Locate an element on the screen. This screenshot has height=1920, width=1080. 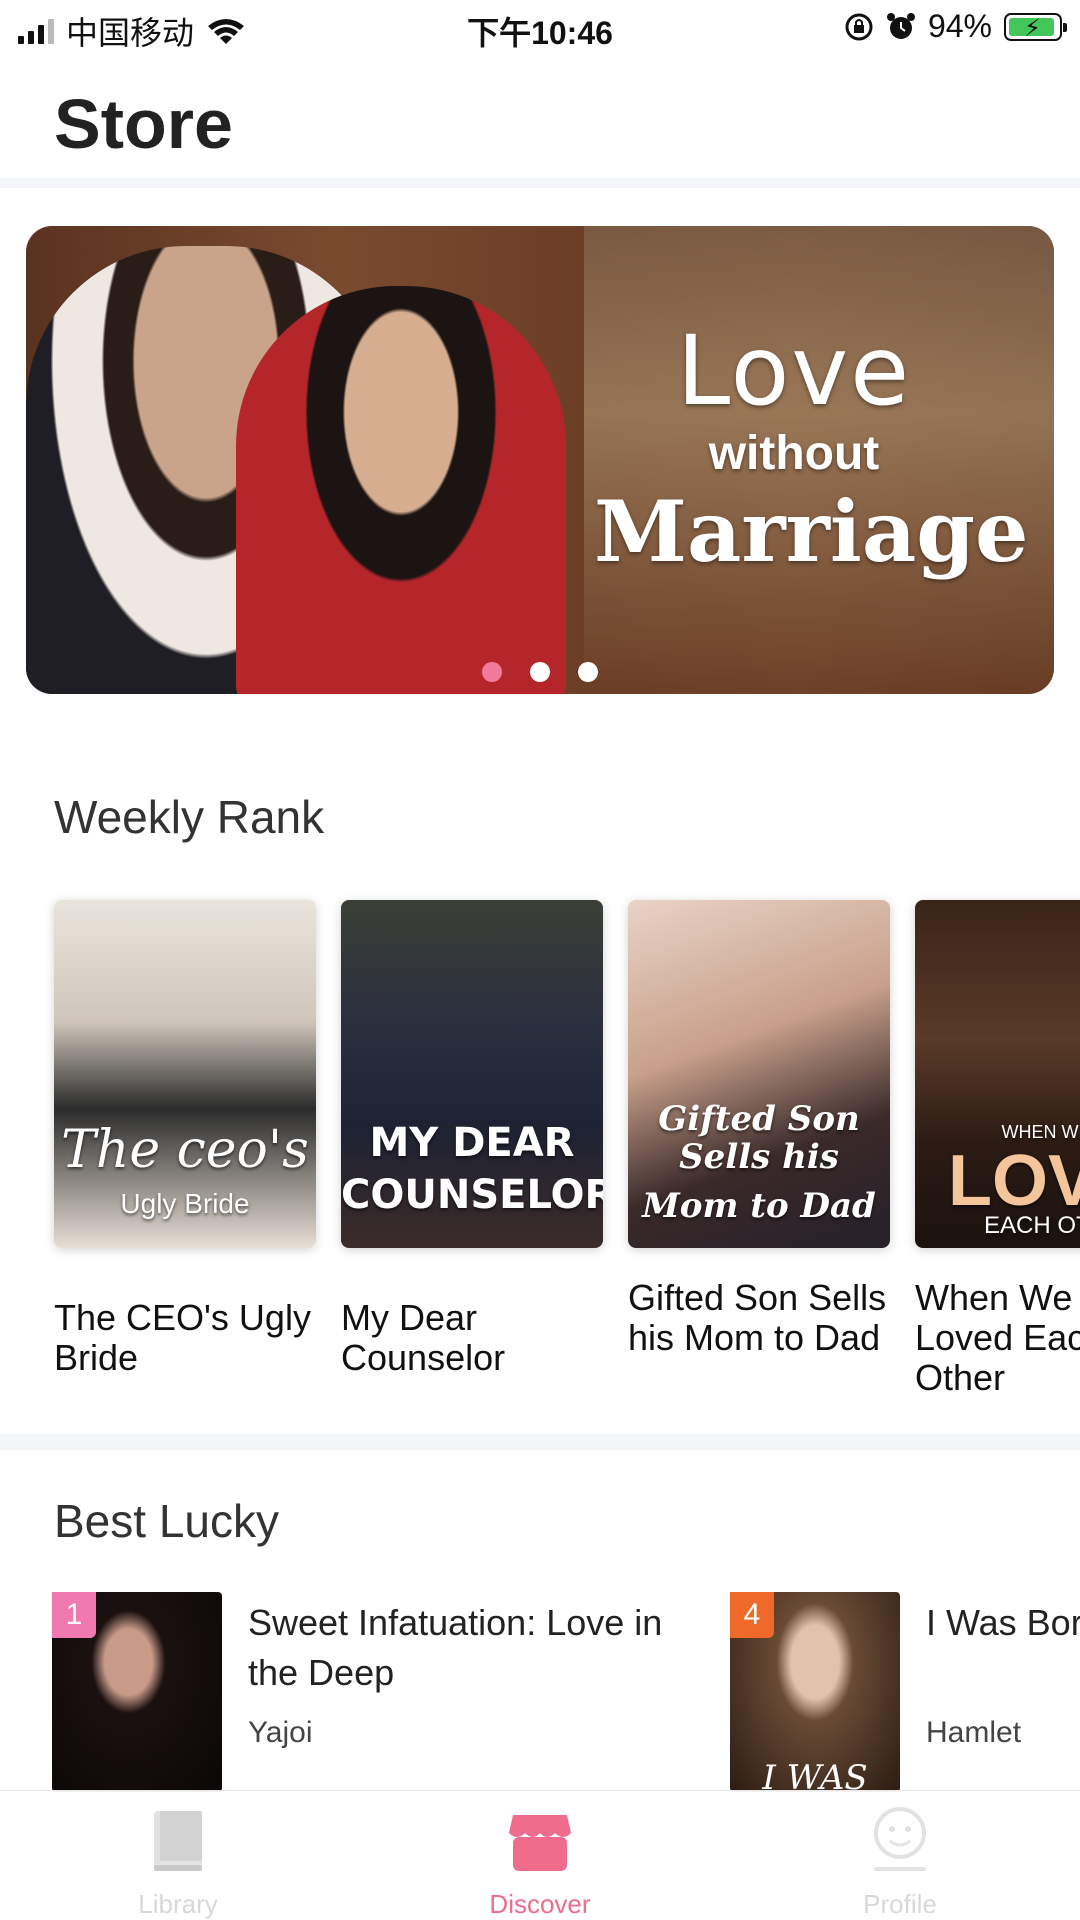
banner-title-line3: Marriage is located at coordinates (811, 531).